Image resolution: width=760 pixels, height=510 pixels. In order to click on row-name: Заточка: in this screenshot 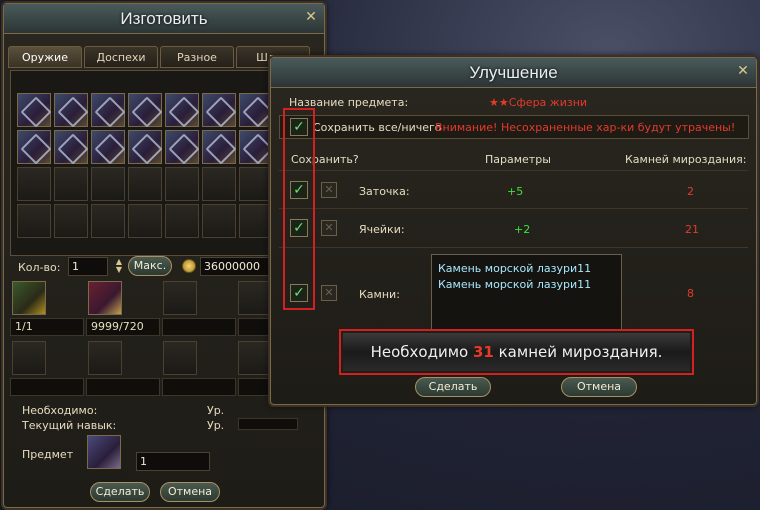, I will do `click(384, 191)`.